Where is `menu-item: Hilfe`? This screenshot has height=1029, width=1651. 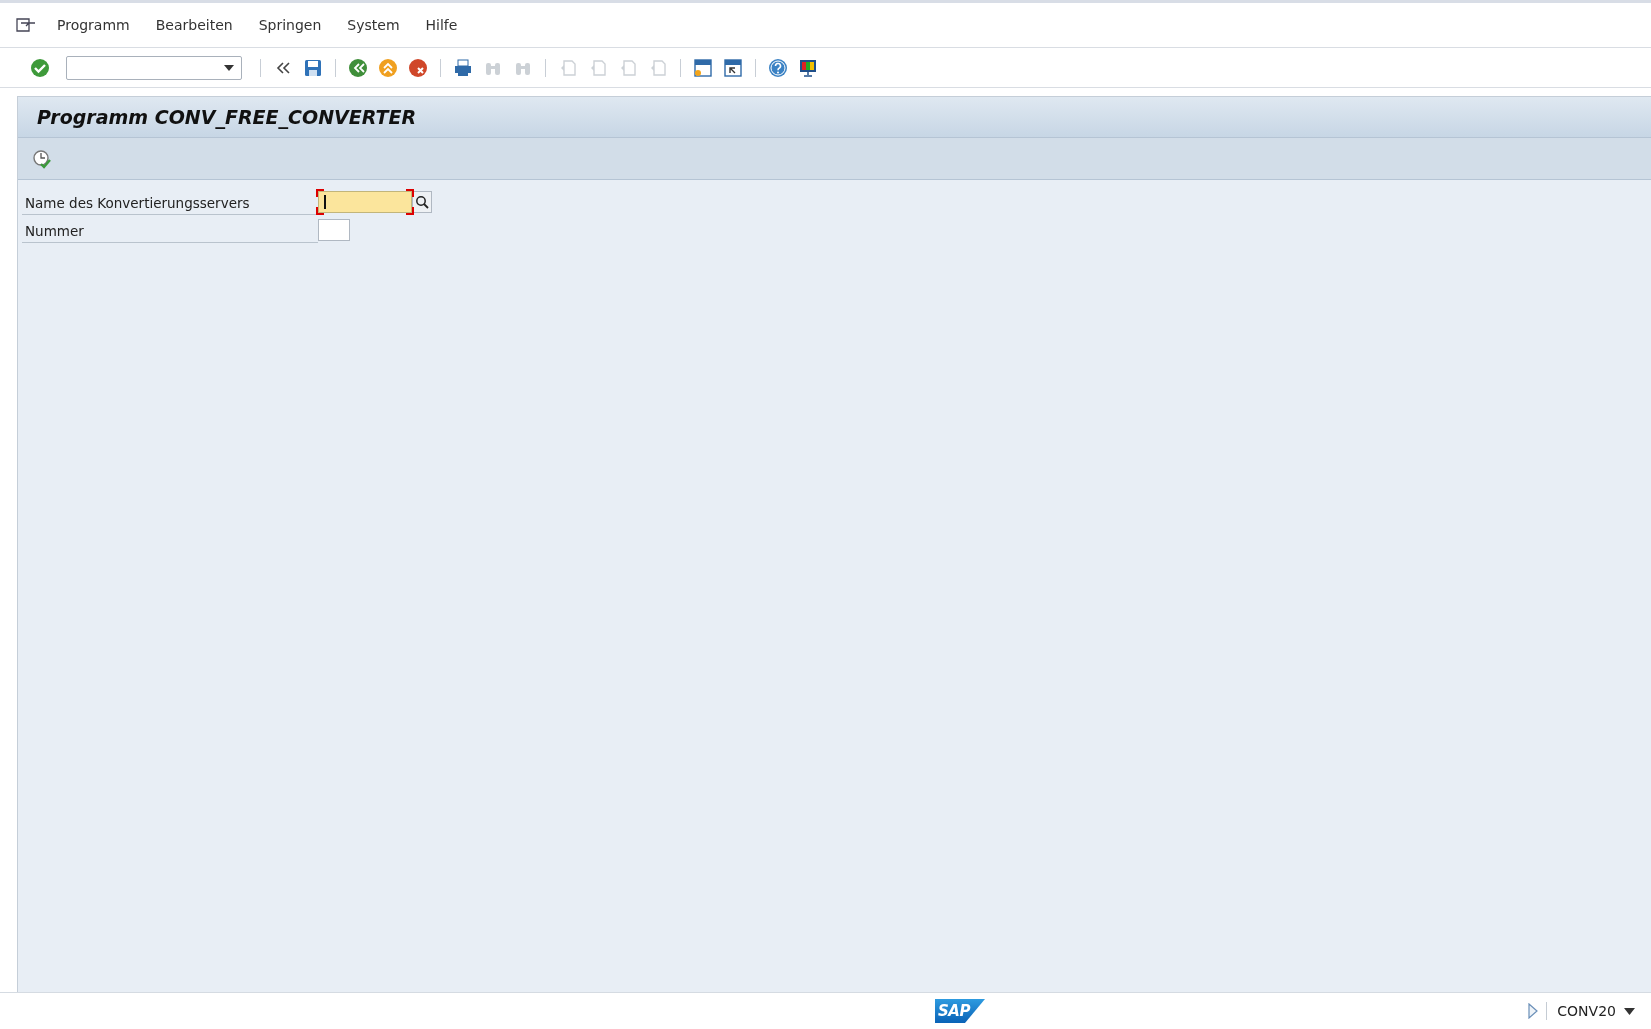 menu-item: Hilfe is located at coordinates (441, 25).